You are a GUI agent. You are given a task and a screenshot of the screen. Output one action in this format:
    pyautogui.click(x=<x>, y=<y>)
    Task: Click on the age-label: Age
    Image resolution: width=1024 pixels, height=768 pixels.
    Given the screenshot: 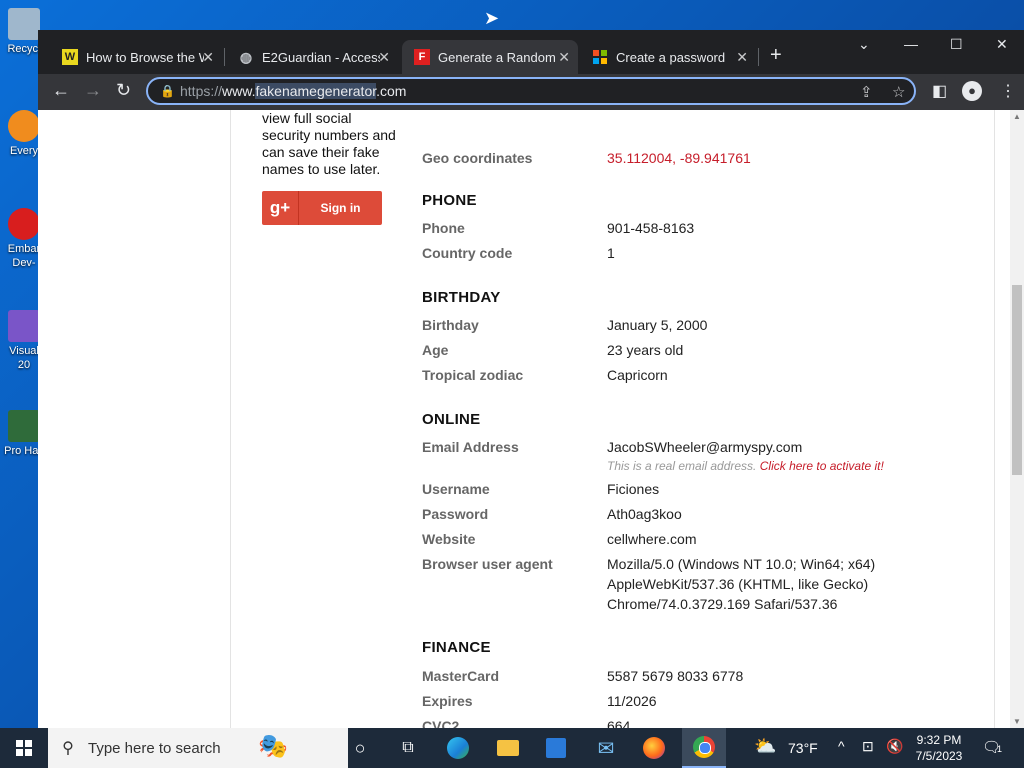 What is the action you would take?
    pyautogui.click(x=435, y=350)
    